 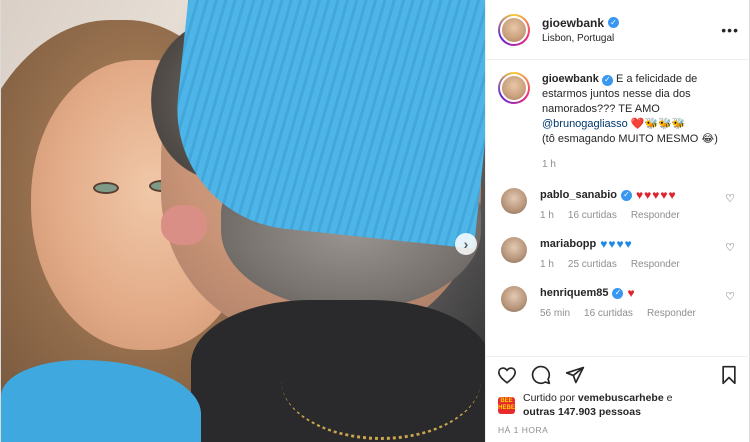 I want to click on author-avatar, so click(x=514, y=29).